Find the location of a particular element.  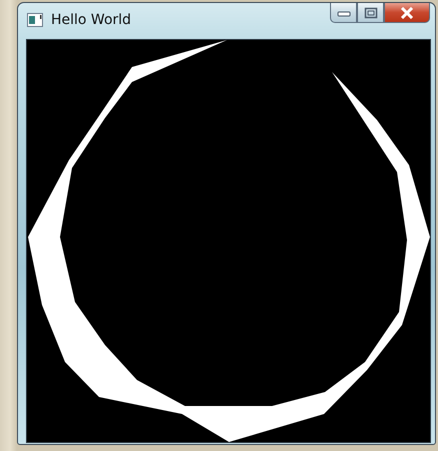

minimize-icon is located at coordinates (343, 12).